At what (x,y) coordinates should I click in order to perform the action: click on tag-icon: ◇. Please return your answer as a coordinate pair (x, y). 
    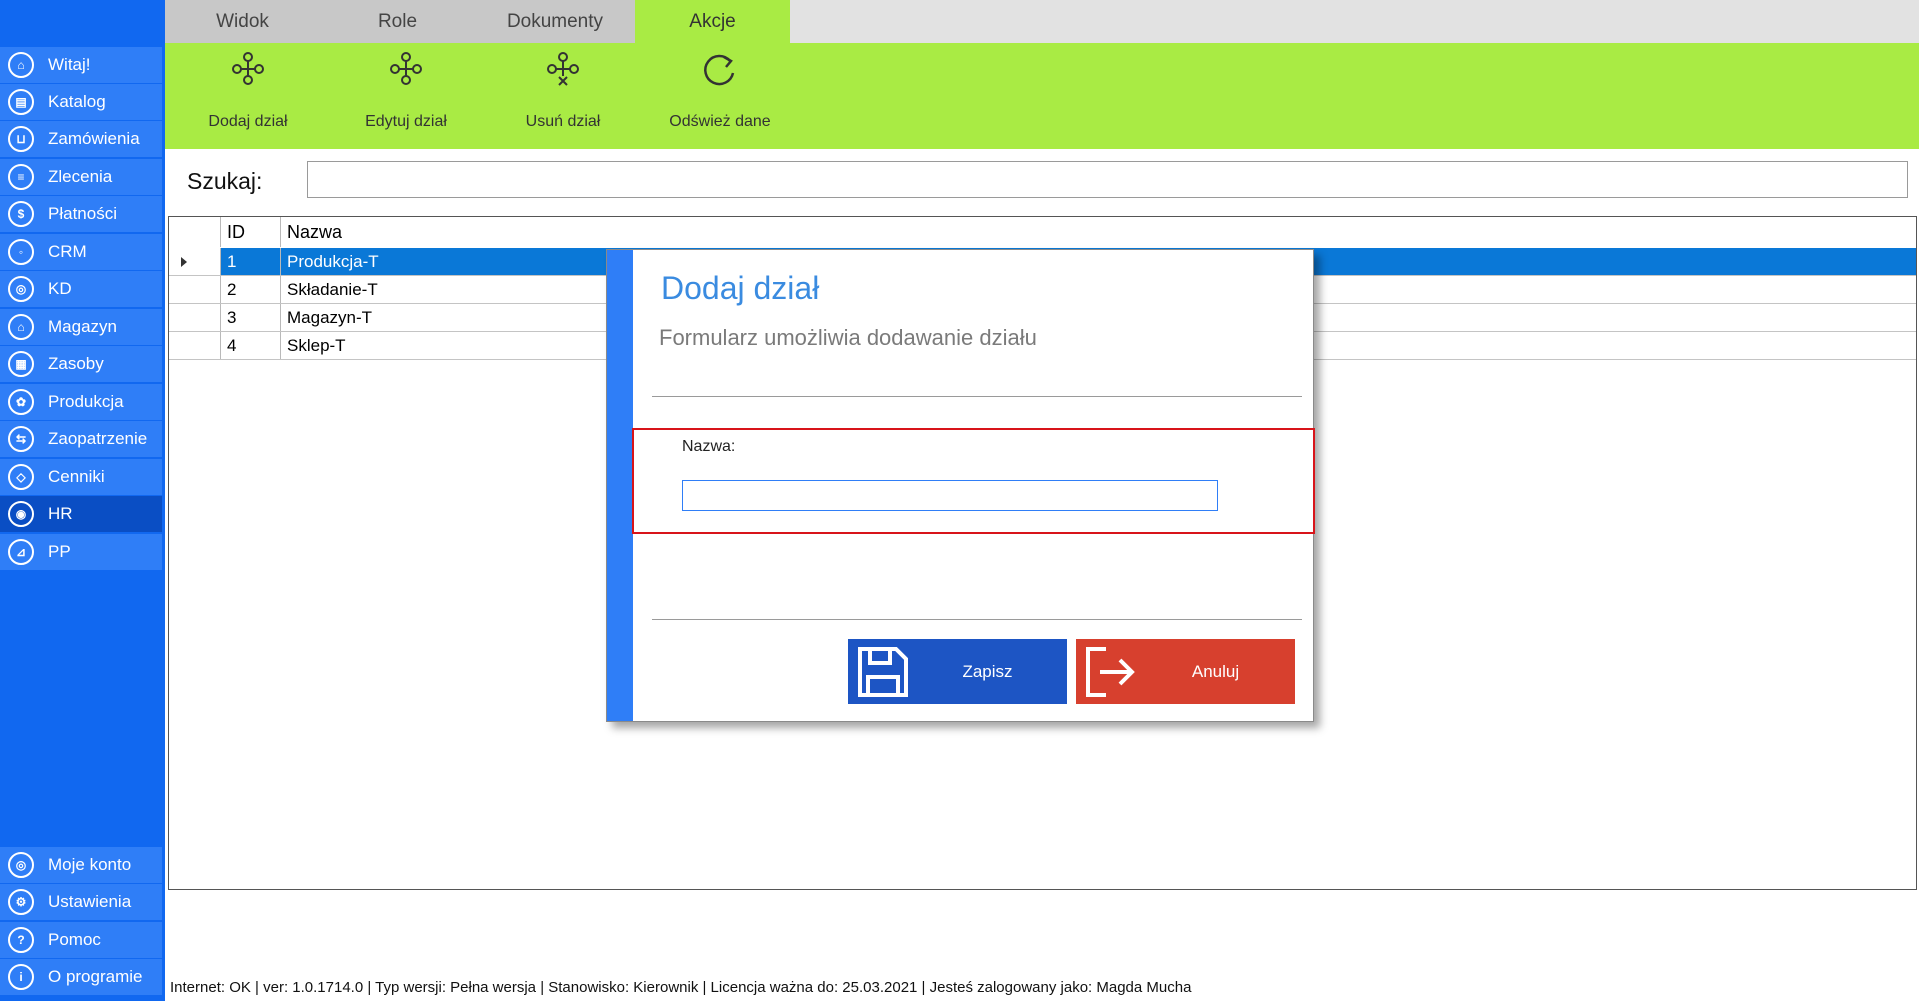
    Looking at the image, I should click on (21, 477).